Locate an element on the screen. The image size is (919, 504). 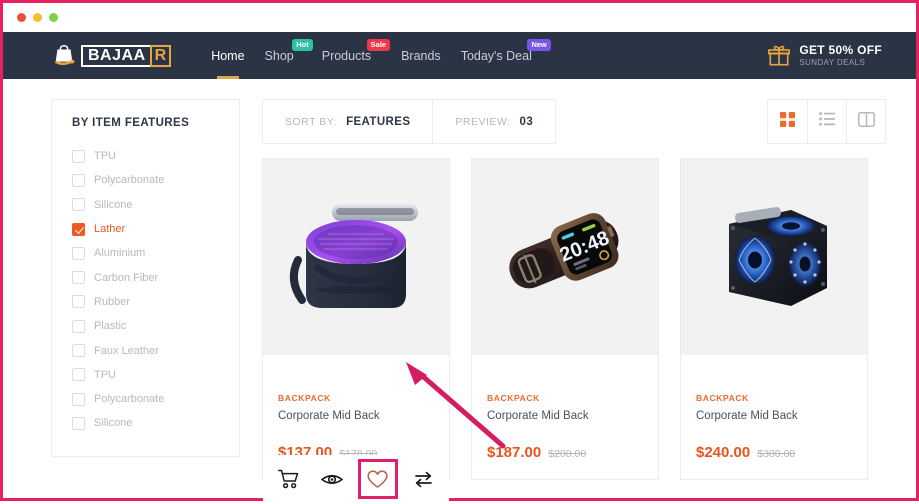
add-to-cart-icon is located at coordinates (289, 479).